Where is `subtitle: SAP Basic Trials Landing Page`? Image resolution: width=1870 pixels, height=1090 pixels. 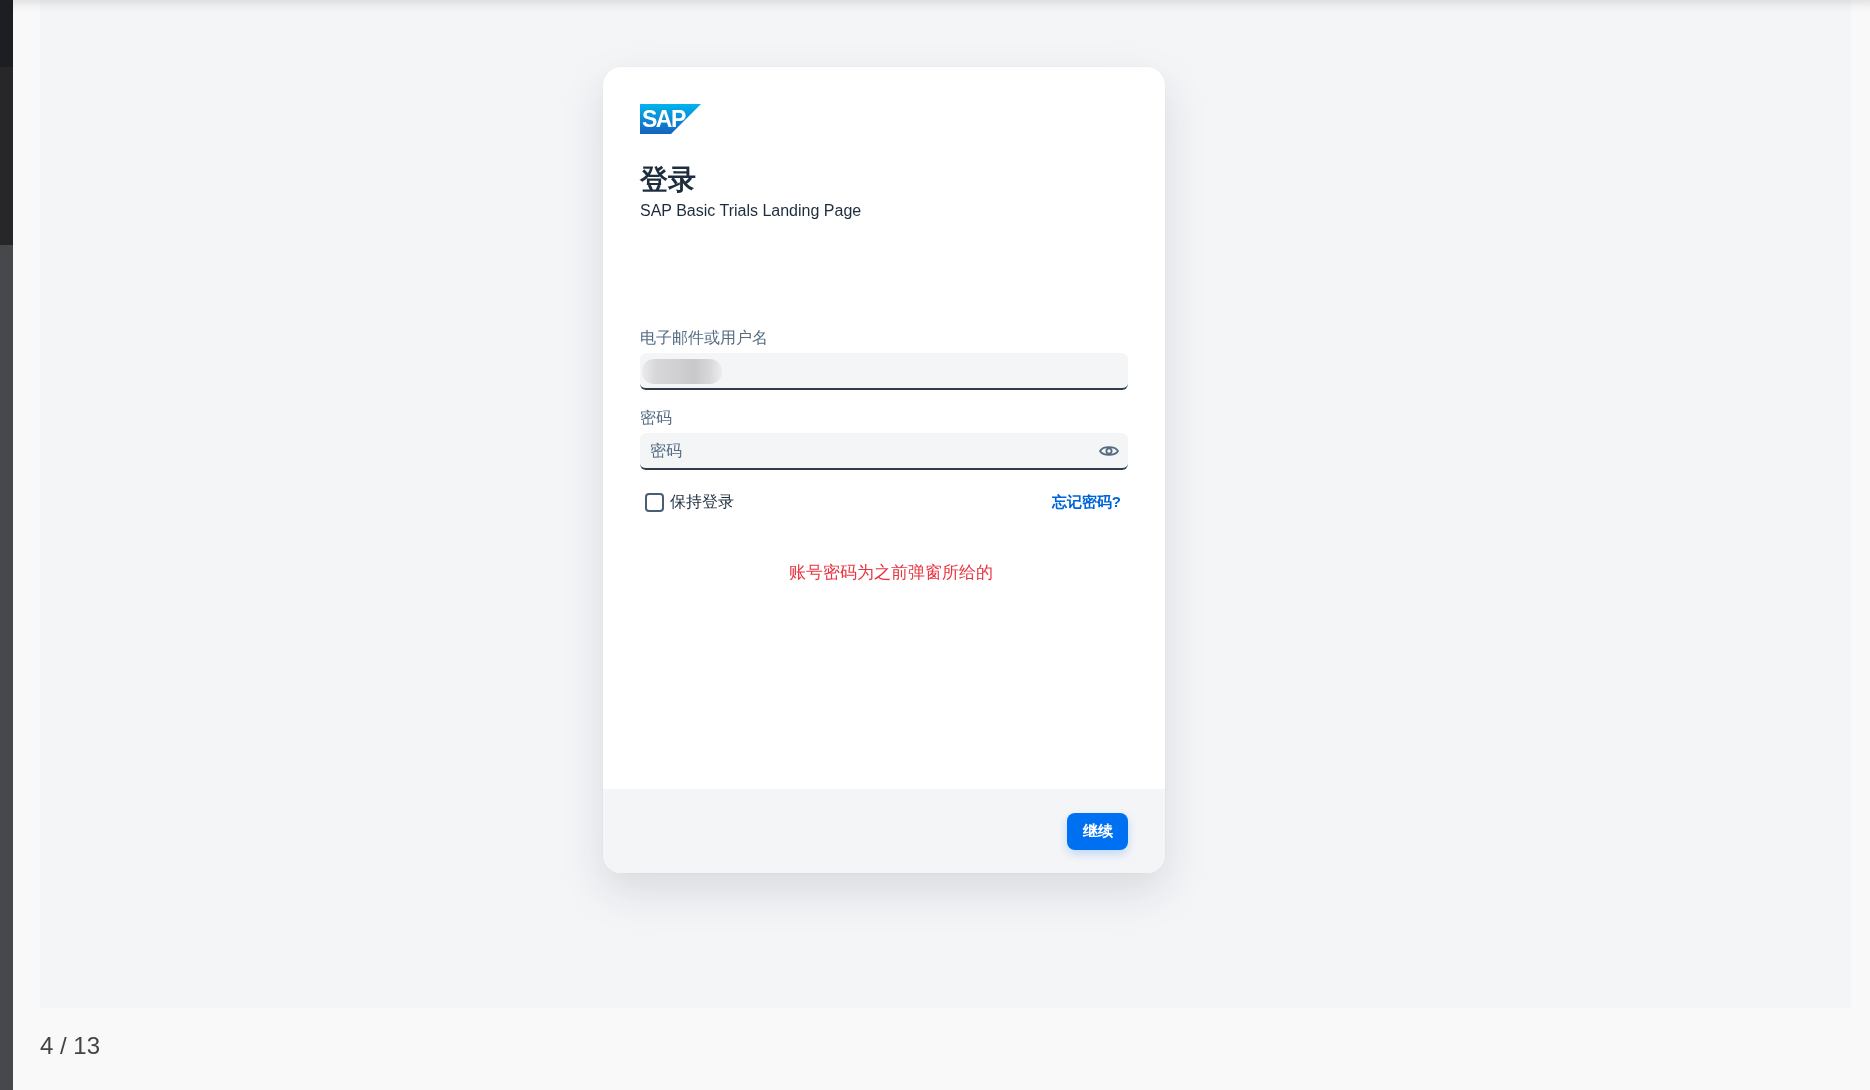 subtitle: SAP Basic Trials Landing Page is located at coordinates (751, 211).